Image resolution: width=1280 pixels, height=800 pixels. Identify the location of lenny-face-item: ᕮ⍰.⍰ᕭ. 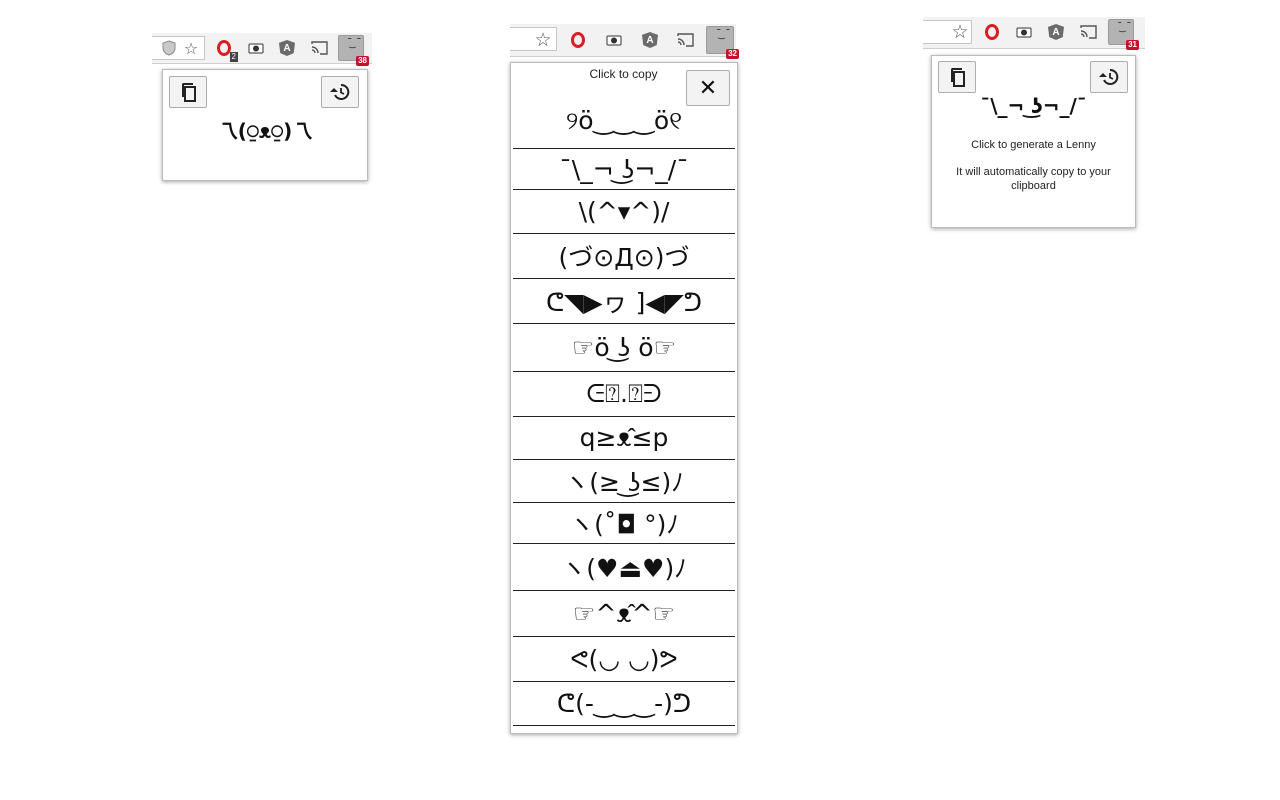
(624, 394).